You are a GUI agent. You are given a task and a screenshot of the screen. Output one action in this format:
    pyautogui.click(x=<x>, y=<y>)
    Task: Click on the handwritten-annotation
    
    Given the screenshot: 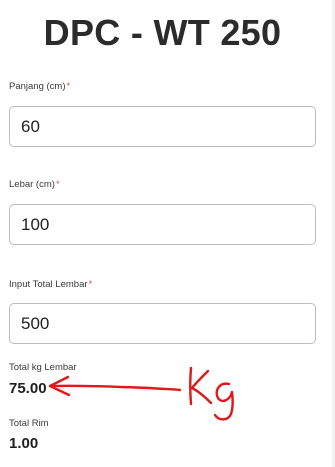 What is the action you would take?
    pyautogui.click(x=141, y=393)
    